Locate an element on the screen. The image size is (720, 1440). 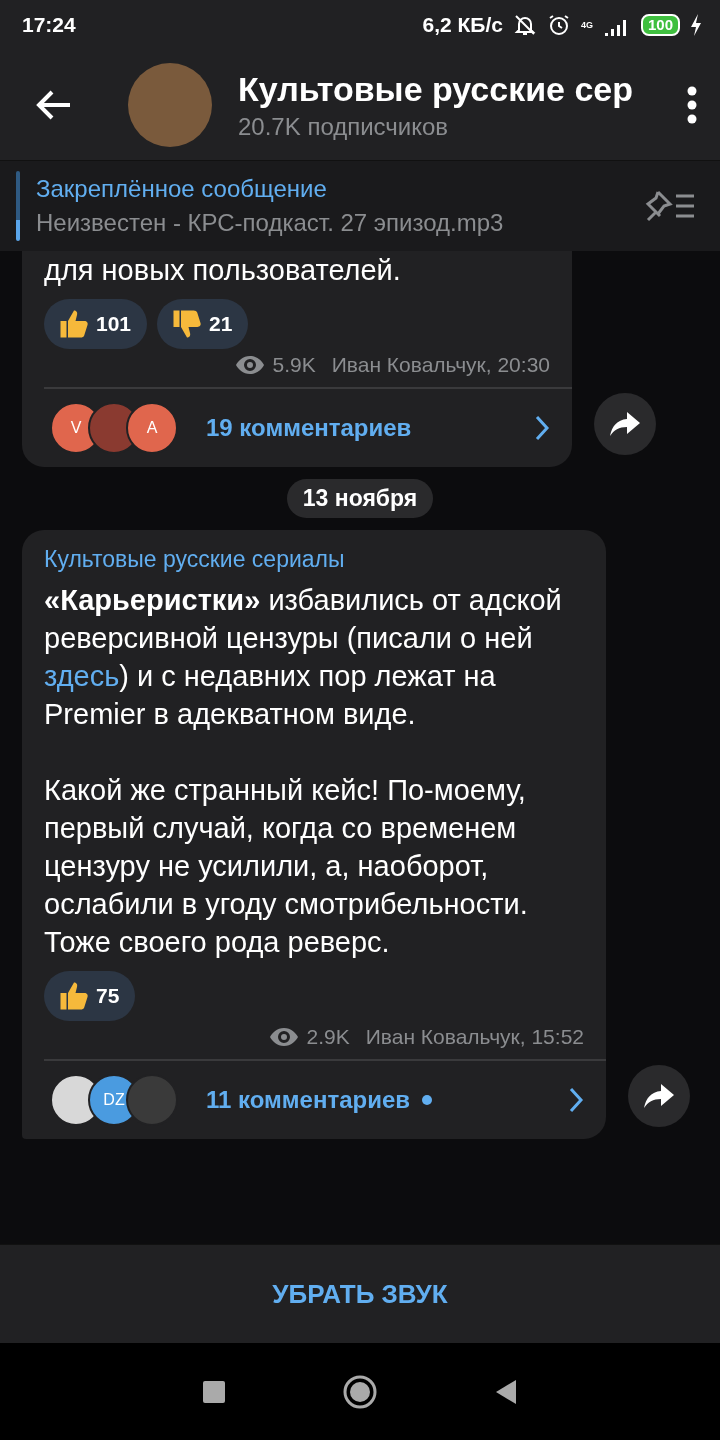
date-chip: 13 ноября is located at coordinates (360, 498).